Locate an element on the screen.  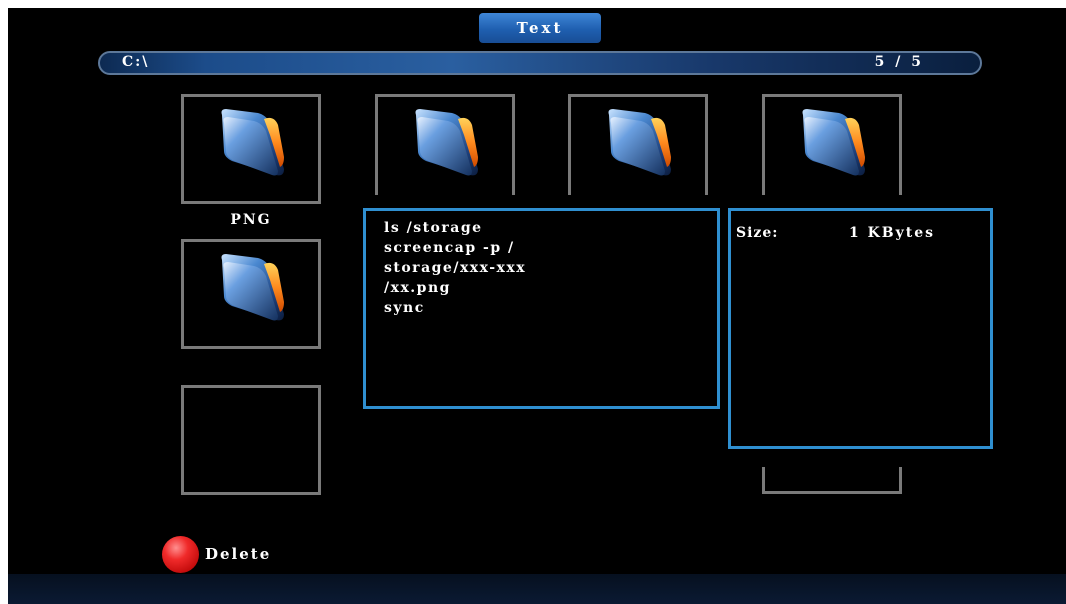
text-line: /xx.png is located at coordinates (417, 288).